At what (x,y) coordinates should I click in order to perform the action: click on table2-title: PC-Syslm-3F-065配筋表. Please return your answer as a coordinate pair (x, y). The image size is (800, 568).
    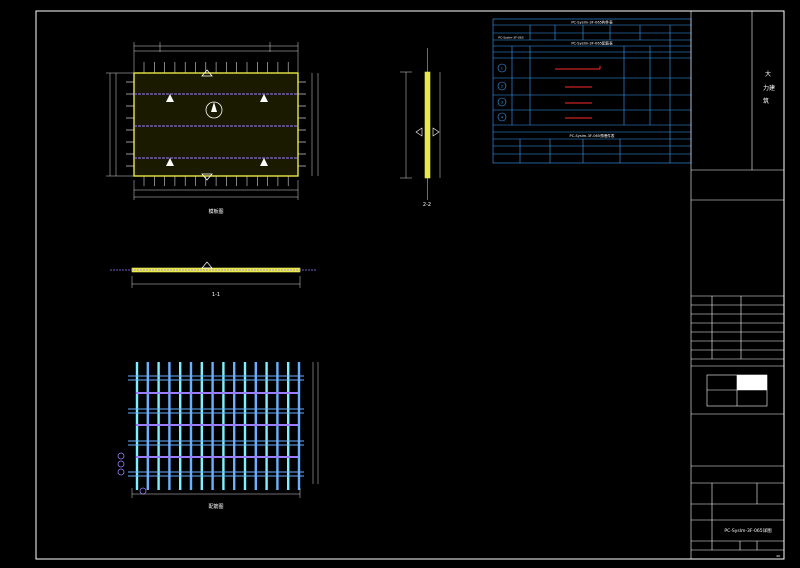
    Looking at the image, I should click on (592, 43).